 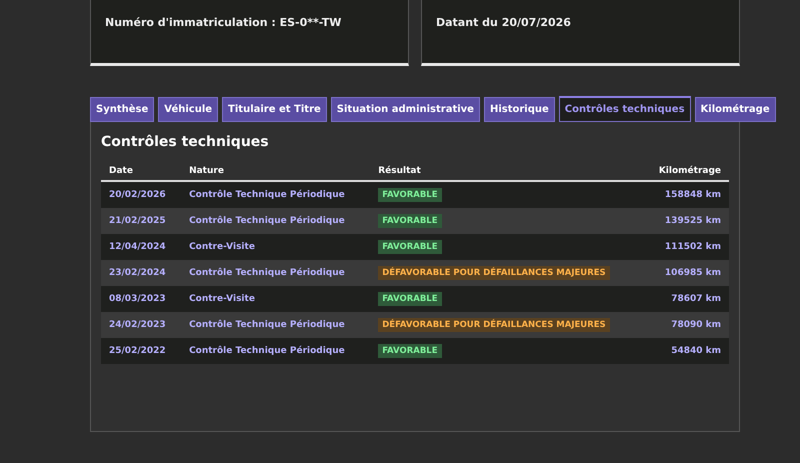 I want to click on mileage-cell: 139525 km, so click(x=685, y=221).